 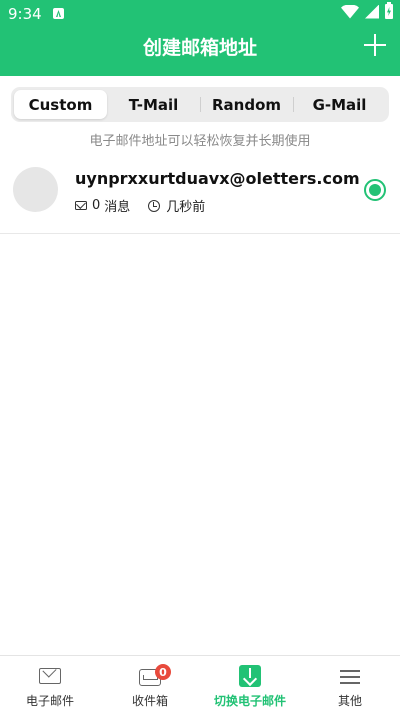 What do you see at coordinates (150, 684) in the screenshot?
I see `nav-inbox: 0 收件箱` at bounding box center [150, 684].